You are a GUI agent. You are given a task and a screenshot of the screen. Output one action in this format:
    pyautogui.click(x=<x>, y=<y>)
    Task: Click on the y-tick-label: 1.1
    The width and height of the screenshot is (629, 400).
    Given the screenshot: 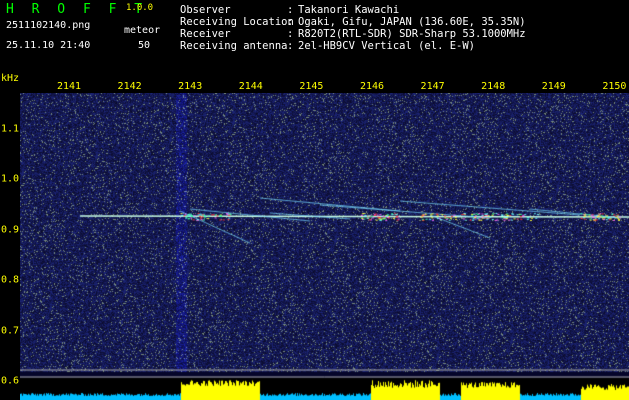 What is the action you would take?
    pyautogui.click(x=10, y=129)
    